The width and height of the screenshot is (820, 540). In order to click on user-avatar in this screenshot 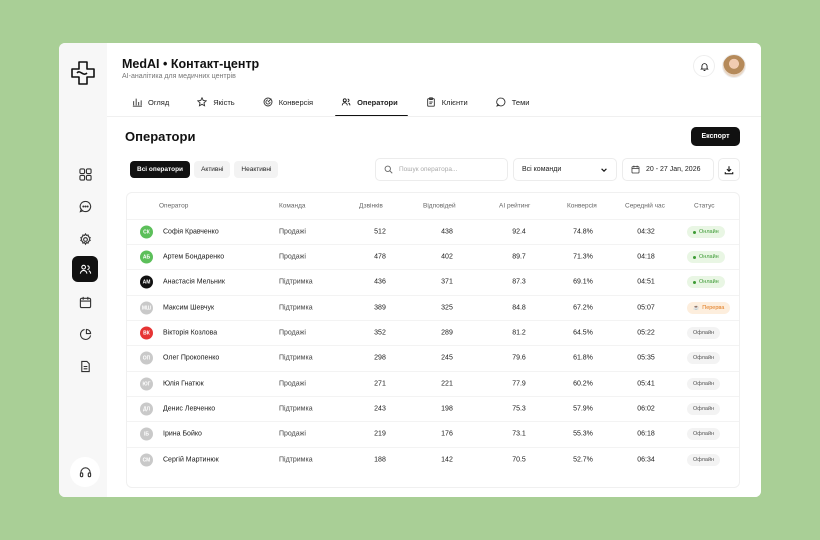, I will do `click(734, 66)`.